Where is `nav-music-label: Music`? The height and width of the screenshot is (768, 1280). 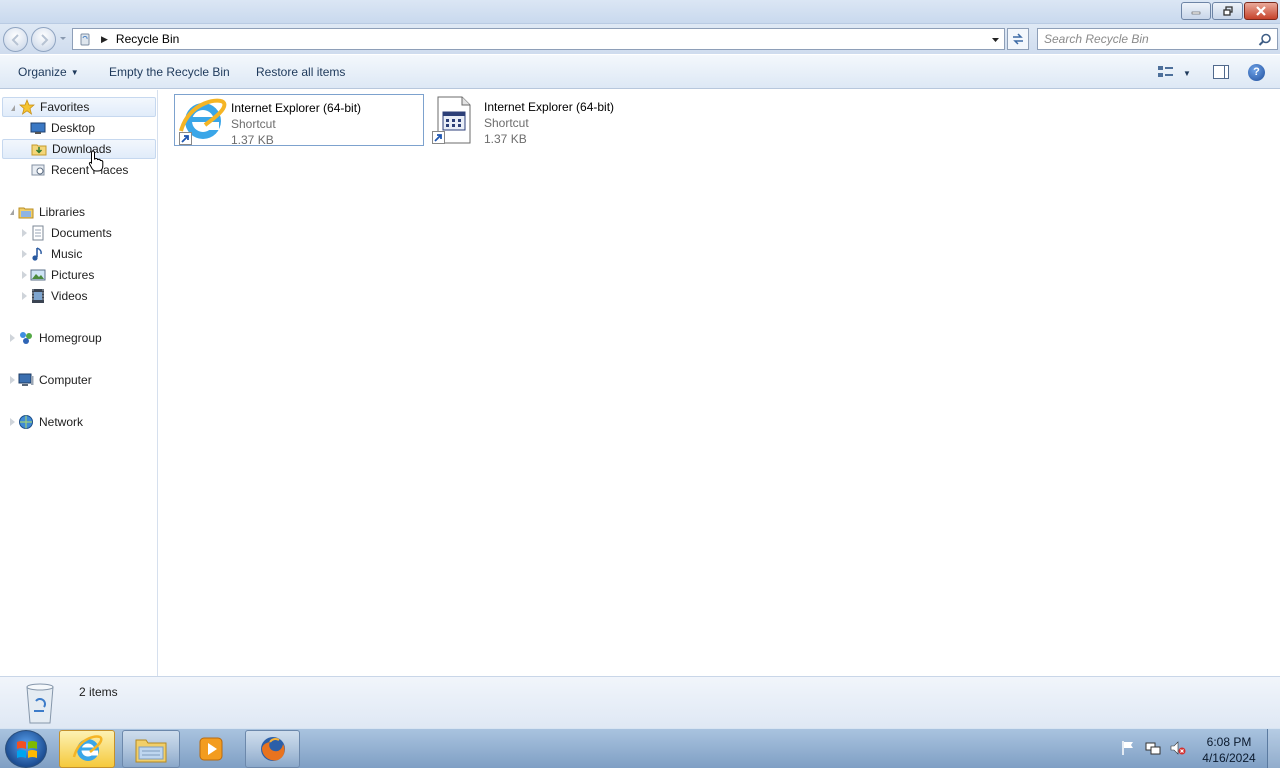
nav-music-label: Music is located at coordinates (67, 254).